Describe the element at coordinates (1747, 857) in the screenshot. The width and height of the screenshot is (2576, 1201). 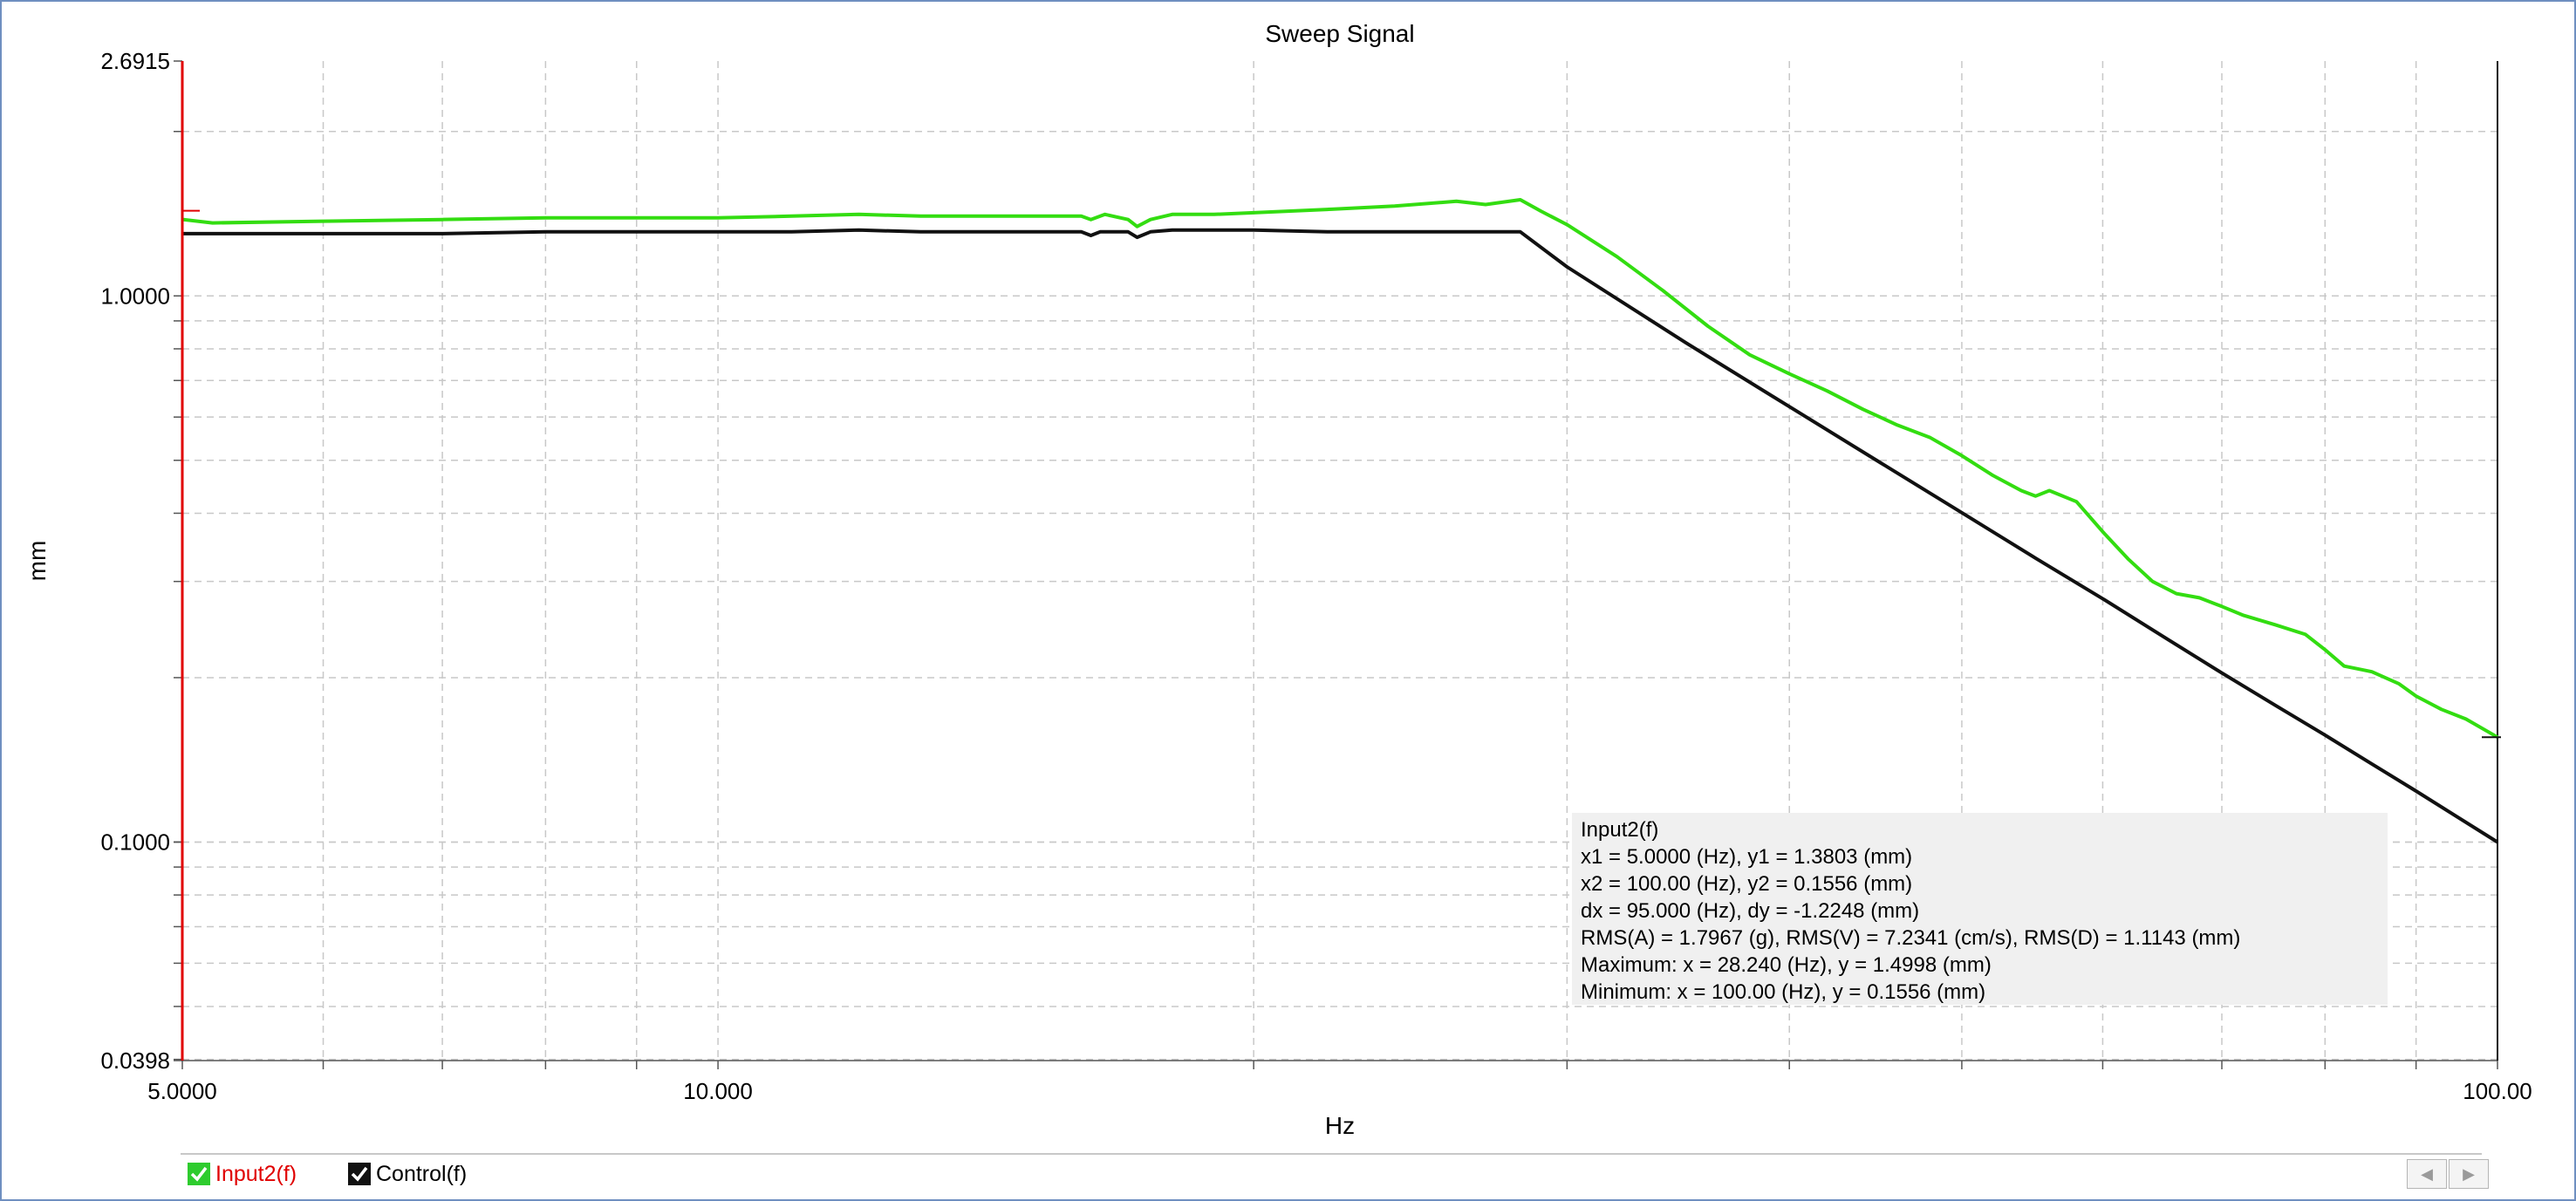
I see `cursor-readout-line: x1 = 5.0000 (Hz), y1 = 1.3803 (mm)` at that location.